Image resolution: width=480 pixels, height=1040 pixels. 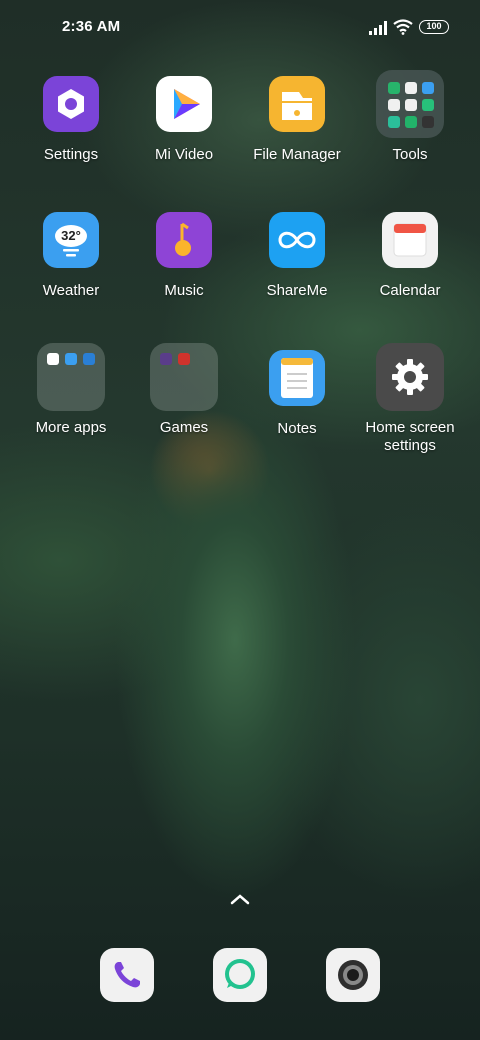 What do you see at coordinates (297, 104) in the screenshot?
I see `folder-icon` at bounding box center [297, 104].